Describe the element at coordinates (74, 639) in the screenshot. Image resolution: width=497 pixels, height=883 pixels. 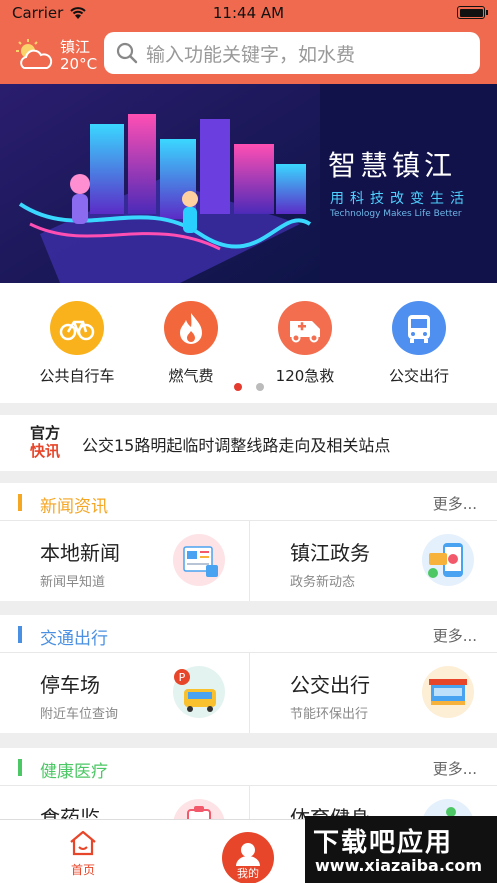
I see `section-title: 交通出行` at that location.